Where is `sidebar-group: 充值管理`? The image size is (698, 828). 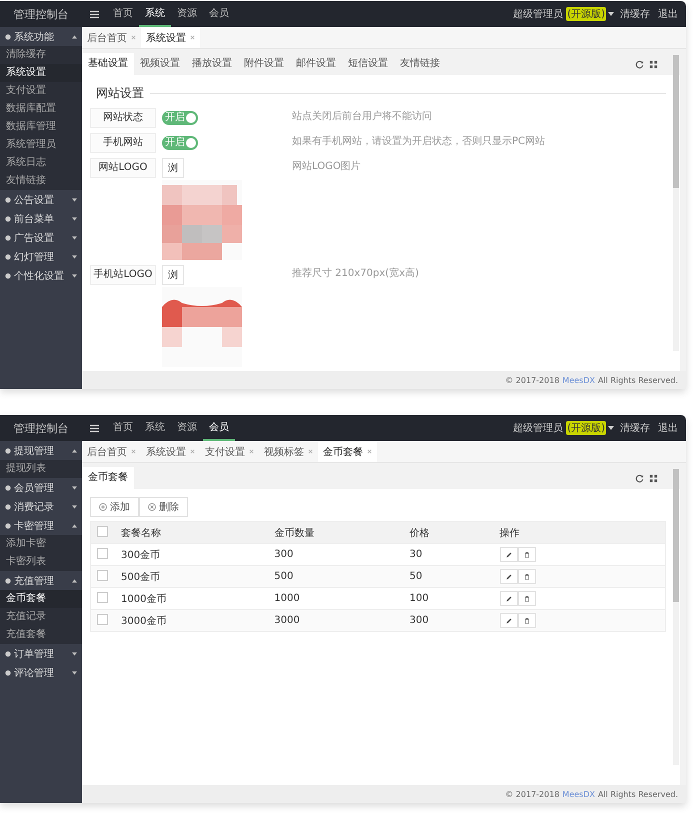
sidebar-group: 充值管理 is located at coordinates (41, 580).